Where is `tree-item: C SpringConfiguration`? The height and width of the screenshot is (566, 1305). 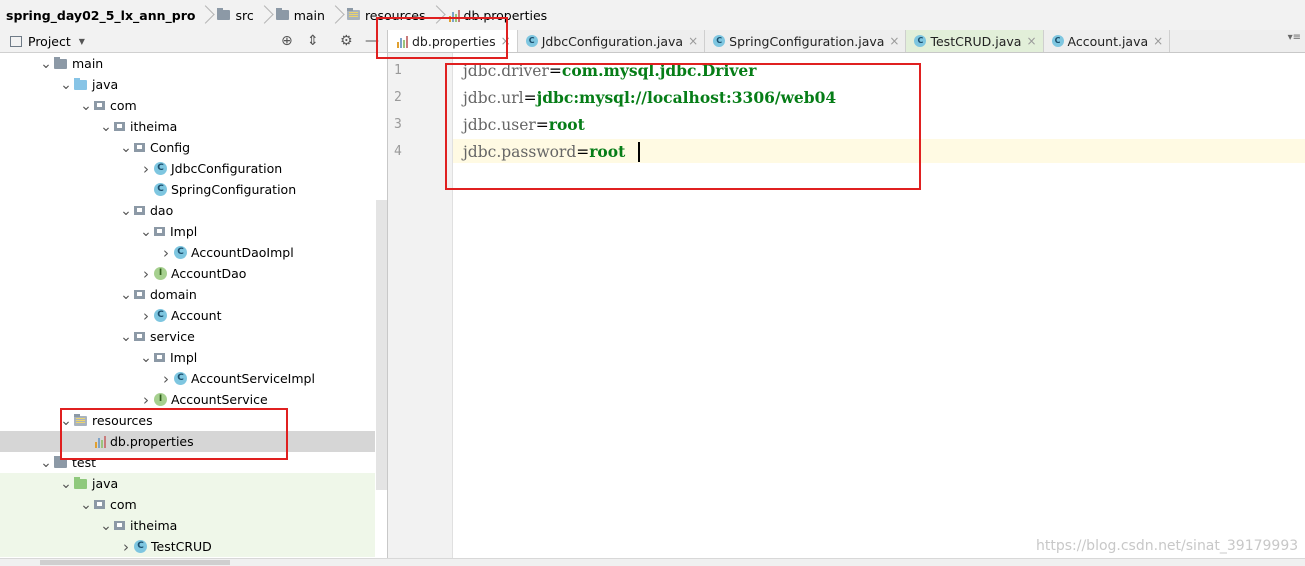 tree-item: C SpringConfiguration is located at coordinates (187, 189).